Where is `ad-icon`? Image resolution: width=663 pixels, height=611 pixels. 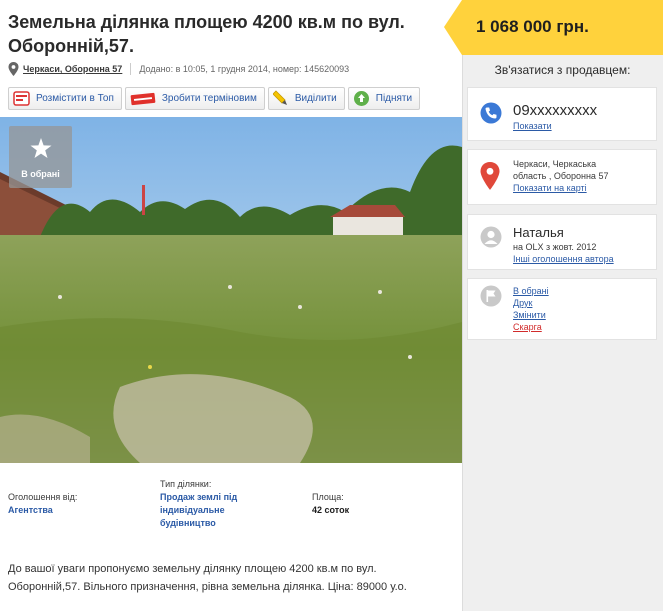 ad-icon is located at coordinates (21, 98).